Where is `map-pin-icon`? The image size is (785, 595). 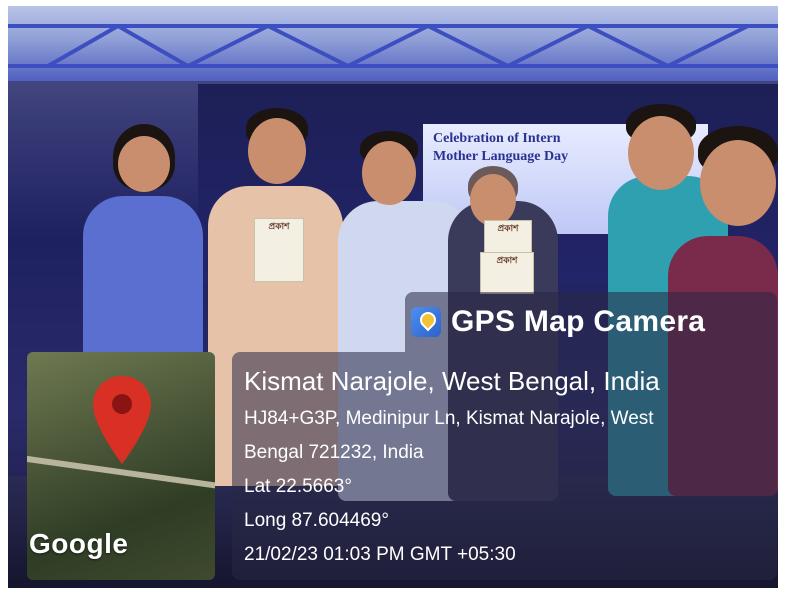
map-pin-icon is located at coordinates (122, 420).